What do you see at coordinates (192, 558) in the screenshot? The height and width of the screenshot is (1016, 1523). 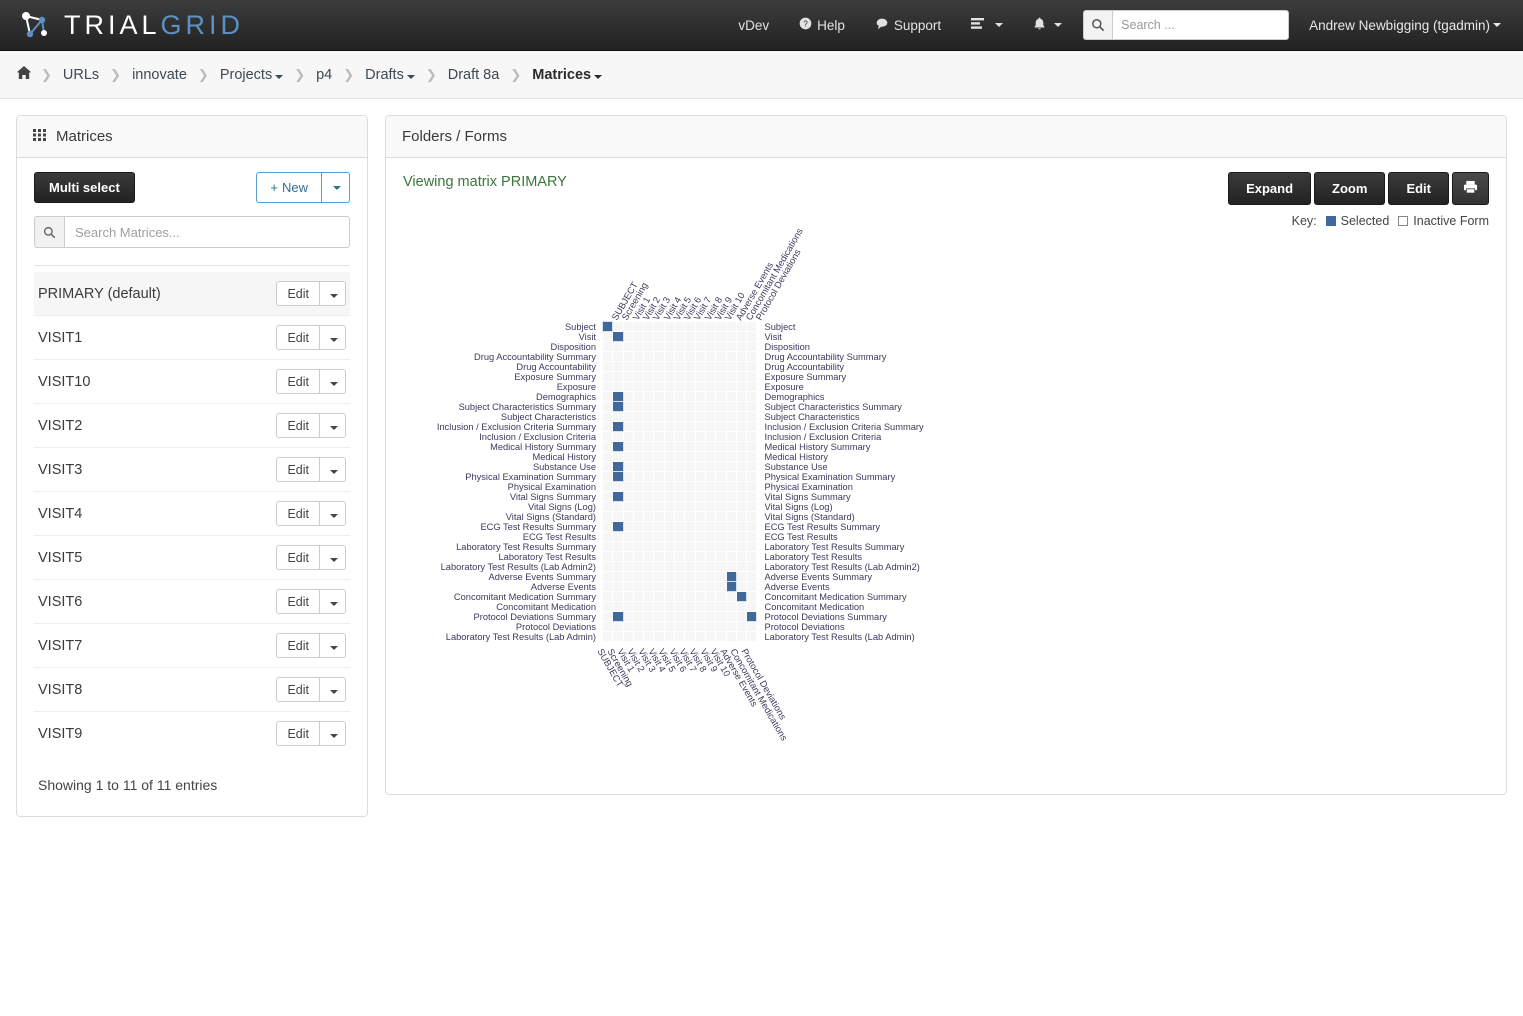 I see `list-item: VISIT5 Edit` at bounding box center [192, 558].